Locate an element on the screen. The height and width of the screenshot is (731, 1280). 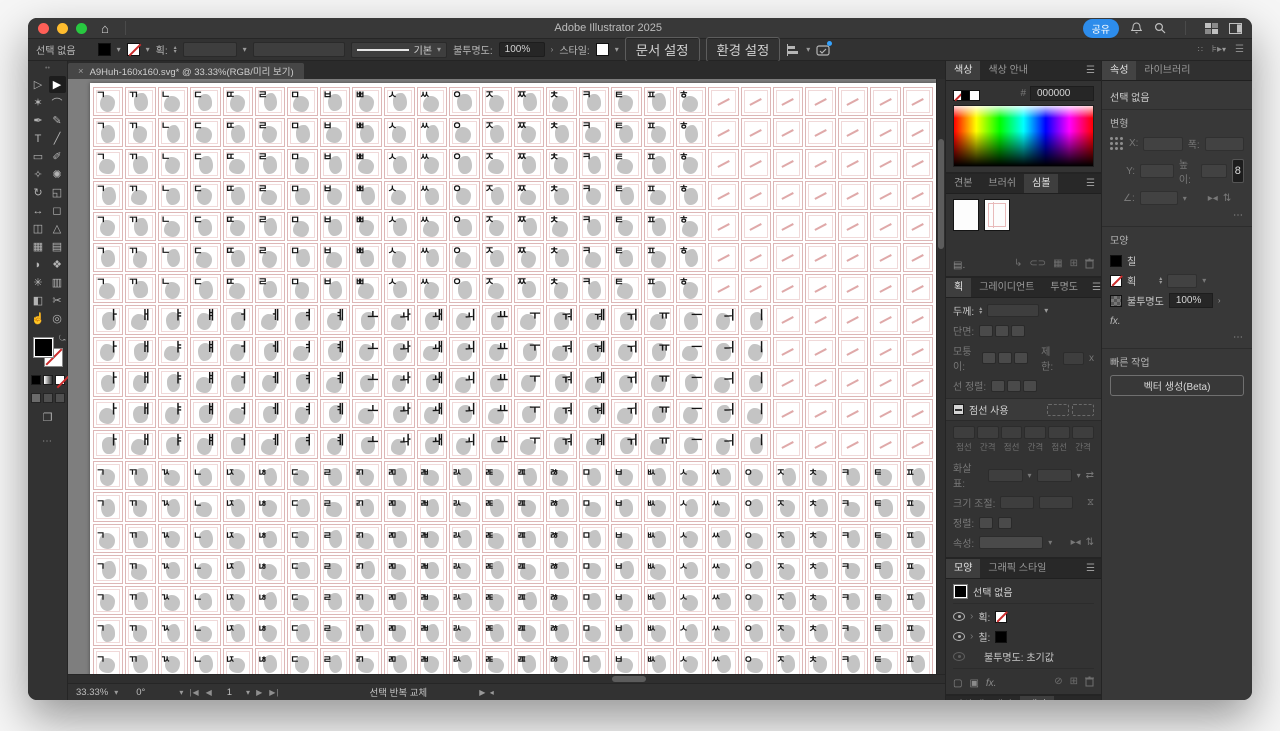
glyph-cell: ㅞ is located at coordinates (594, 351).